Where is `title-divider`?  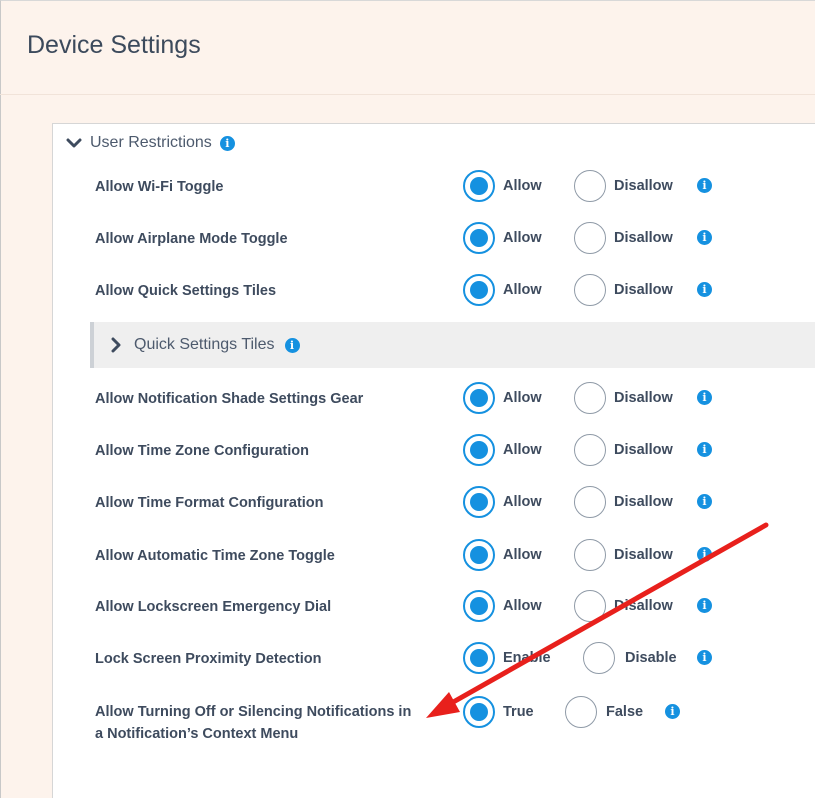
title-divider is located at coordinates (407, 94).